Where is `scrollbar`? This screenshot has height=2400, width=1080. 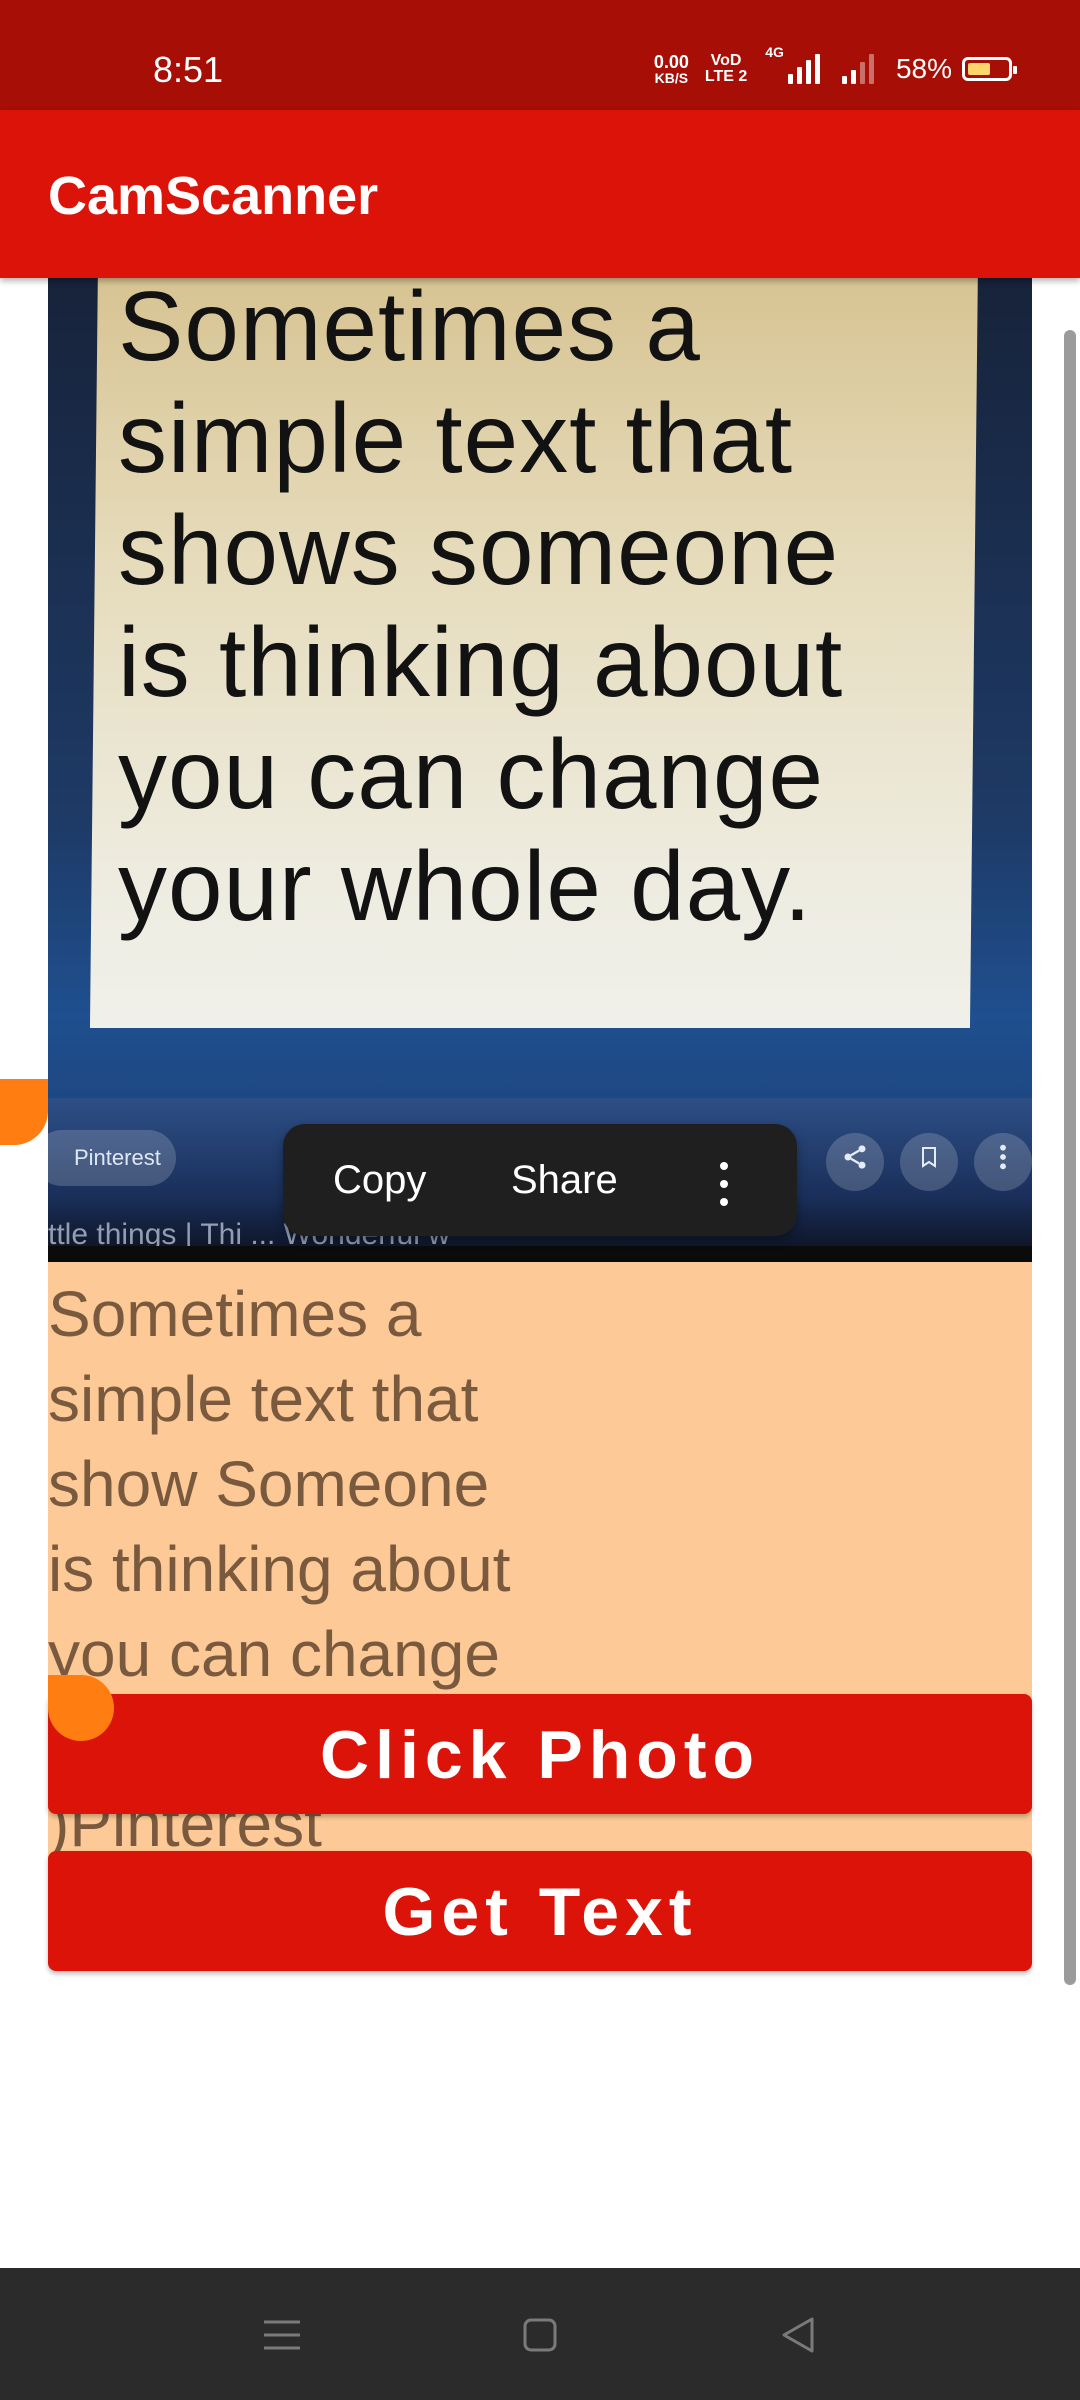 scrollbar is located at coordinates (1070, 1157).